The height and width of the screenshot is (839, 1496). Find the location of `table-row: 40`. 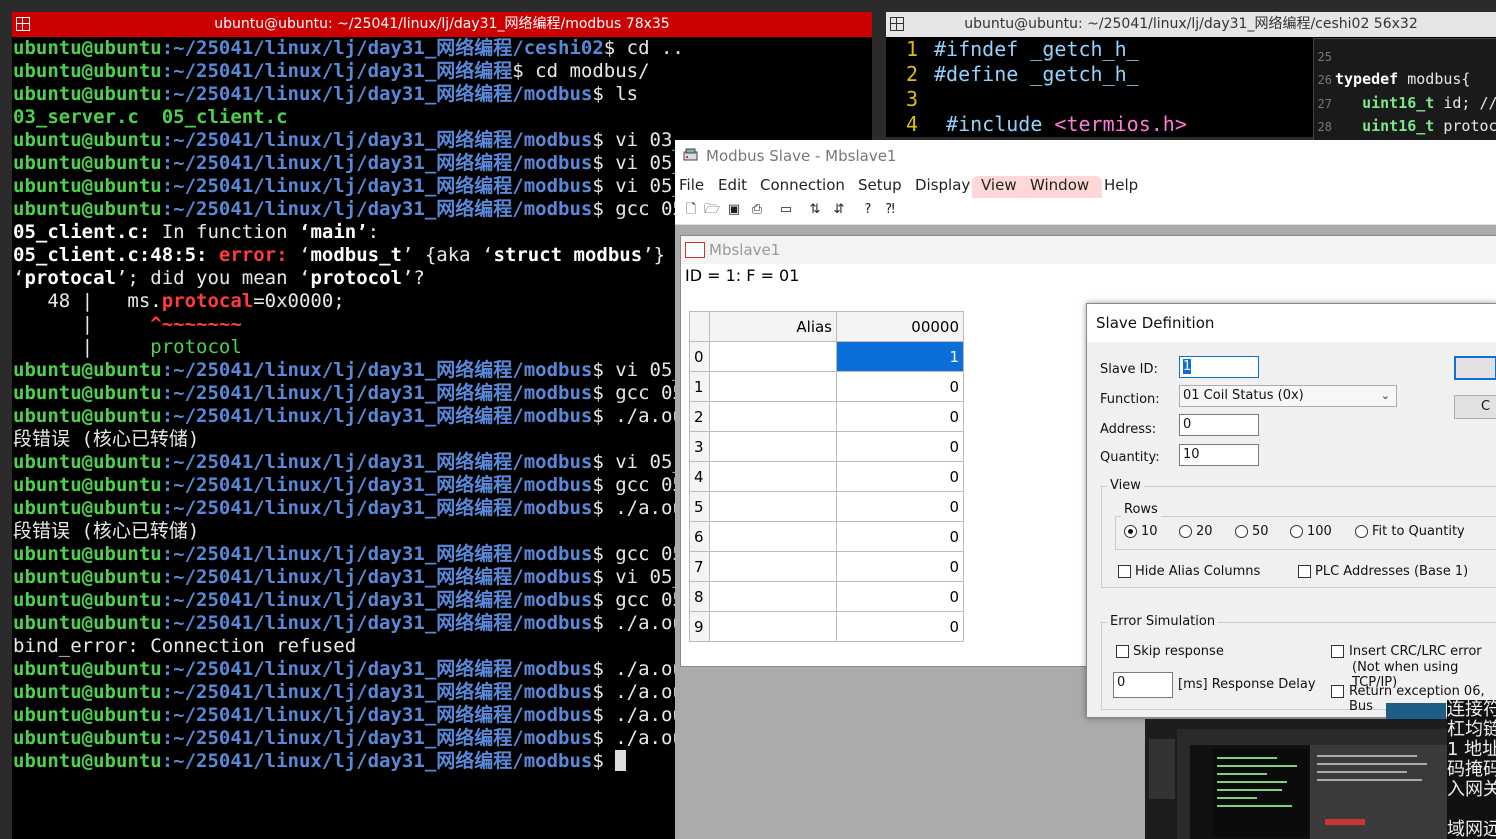

table-row: 40 is located at coordinates (826, 476).